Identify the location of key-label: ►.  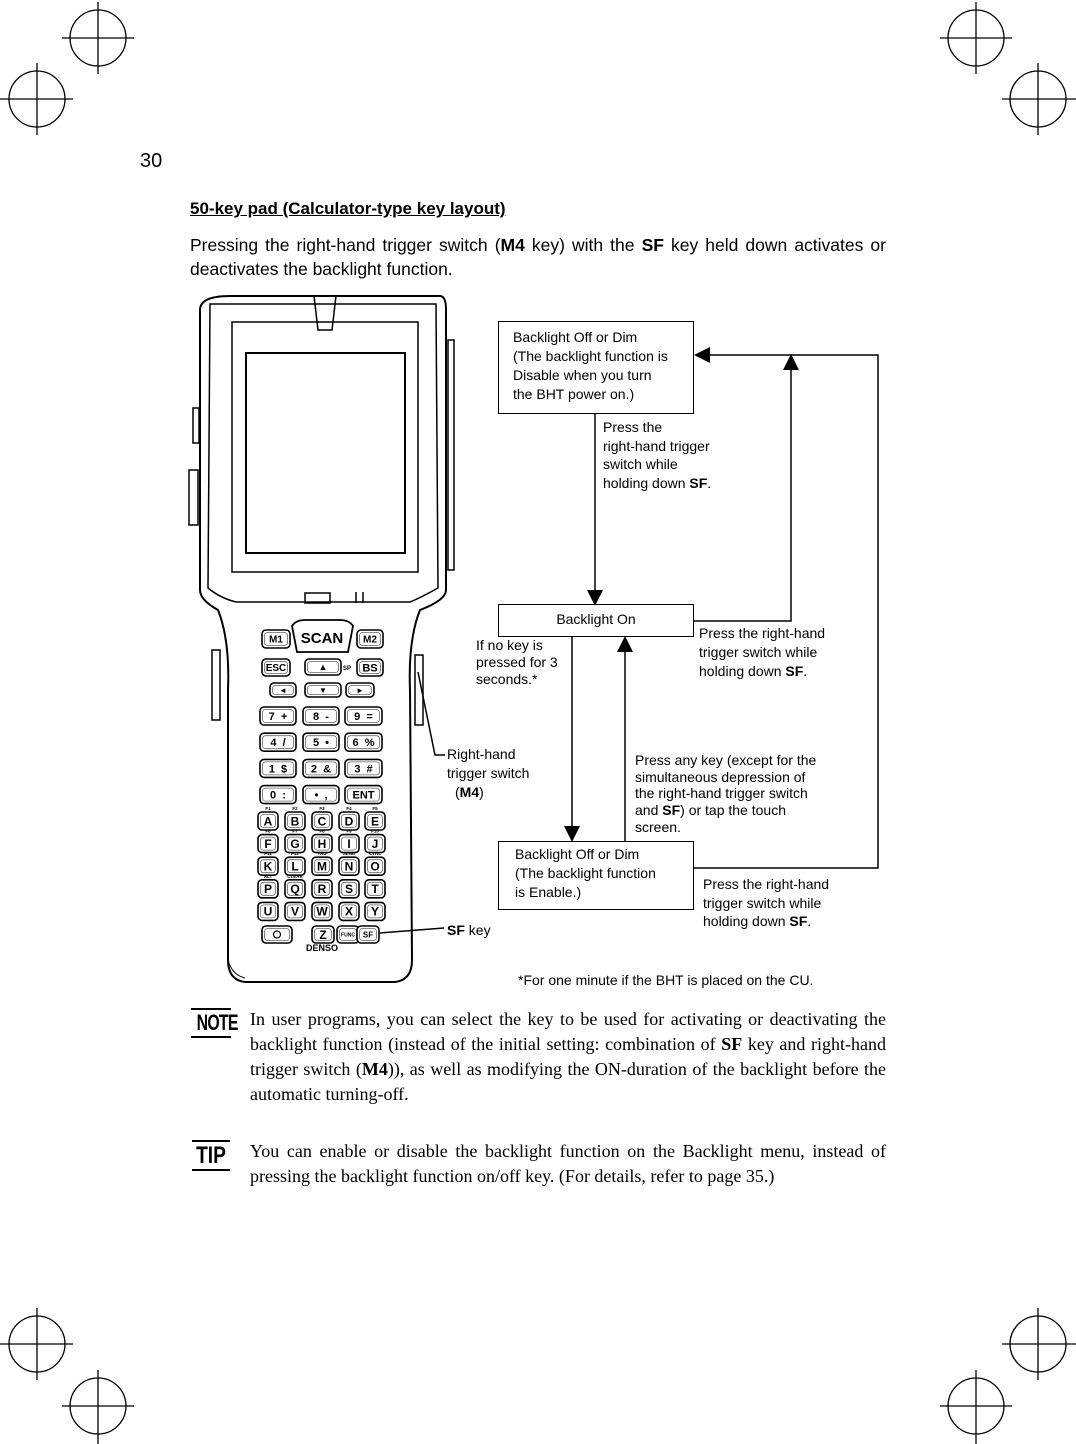
(360, 690).